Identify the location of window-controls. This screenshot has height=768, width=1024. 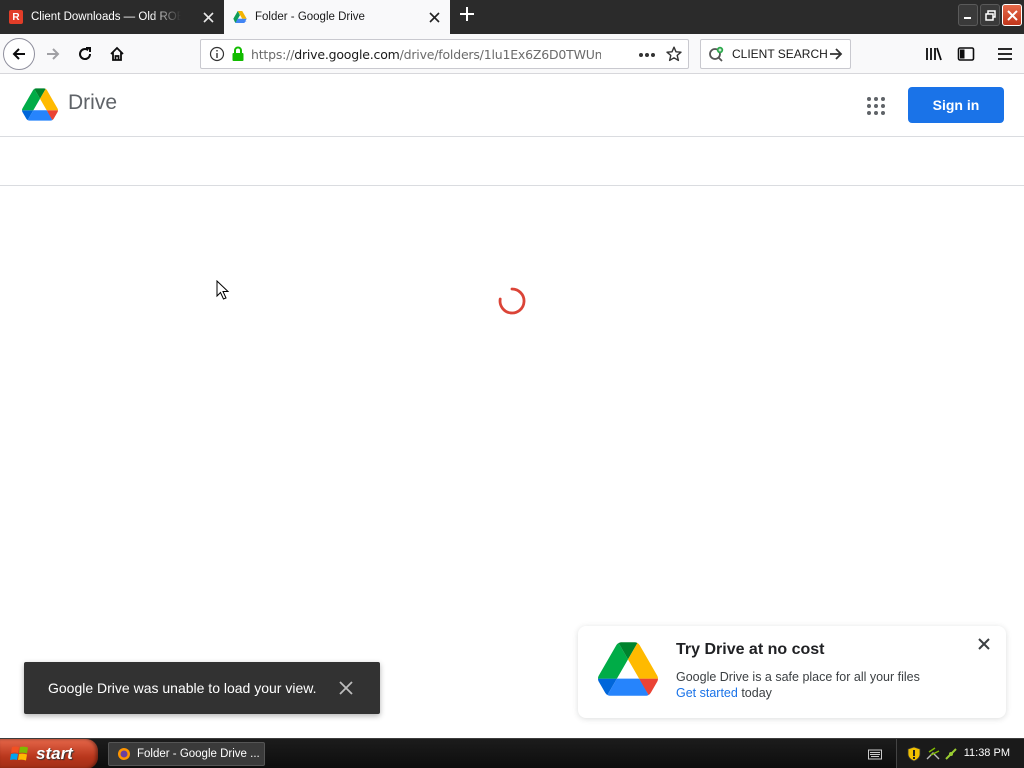
(990, 15).